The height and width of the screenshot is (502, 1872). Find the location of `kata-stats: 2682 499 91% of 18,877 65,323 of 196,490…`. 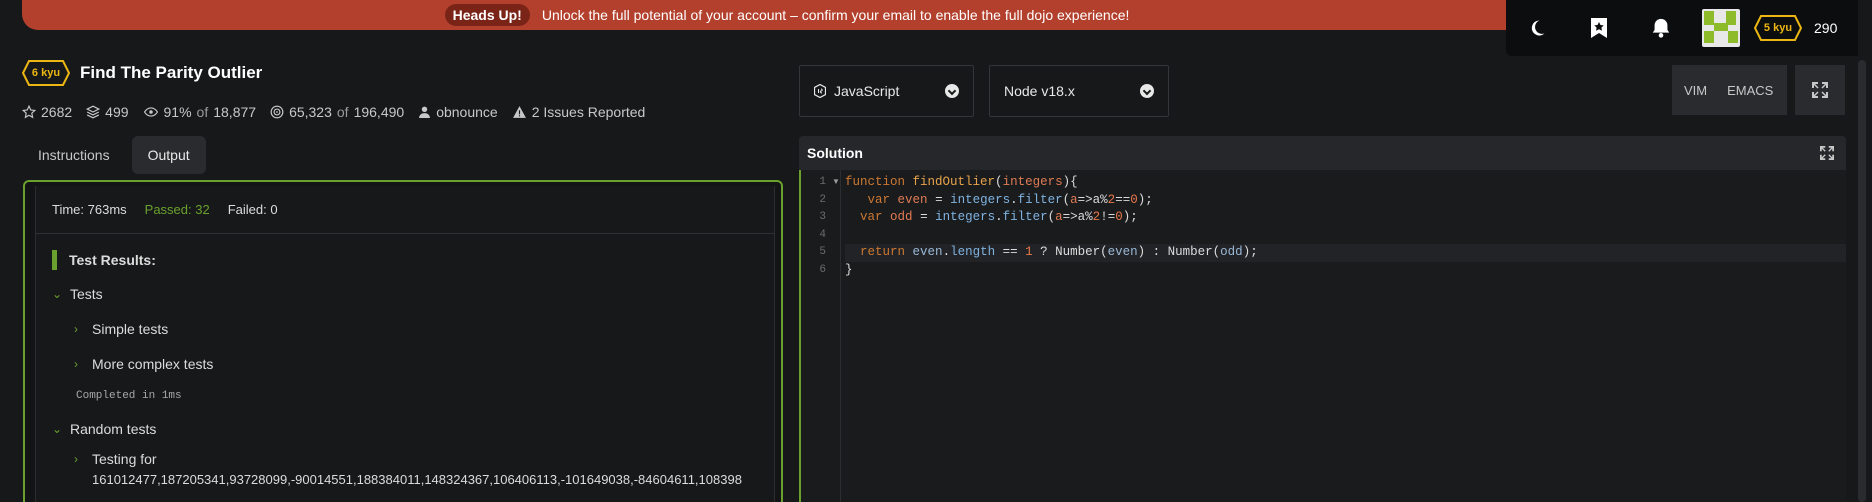

kata-stats: 2682 499 91% of 18,877 65,323 of 196,490… is located at coordinates (333, 112).